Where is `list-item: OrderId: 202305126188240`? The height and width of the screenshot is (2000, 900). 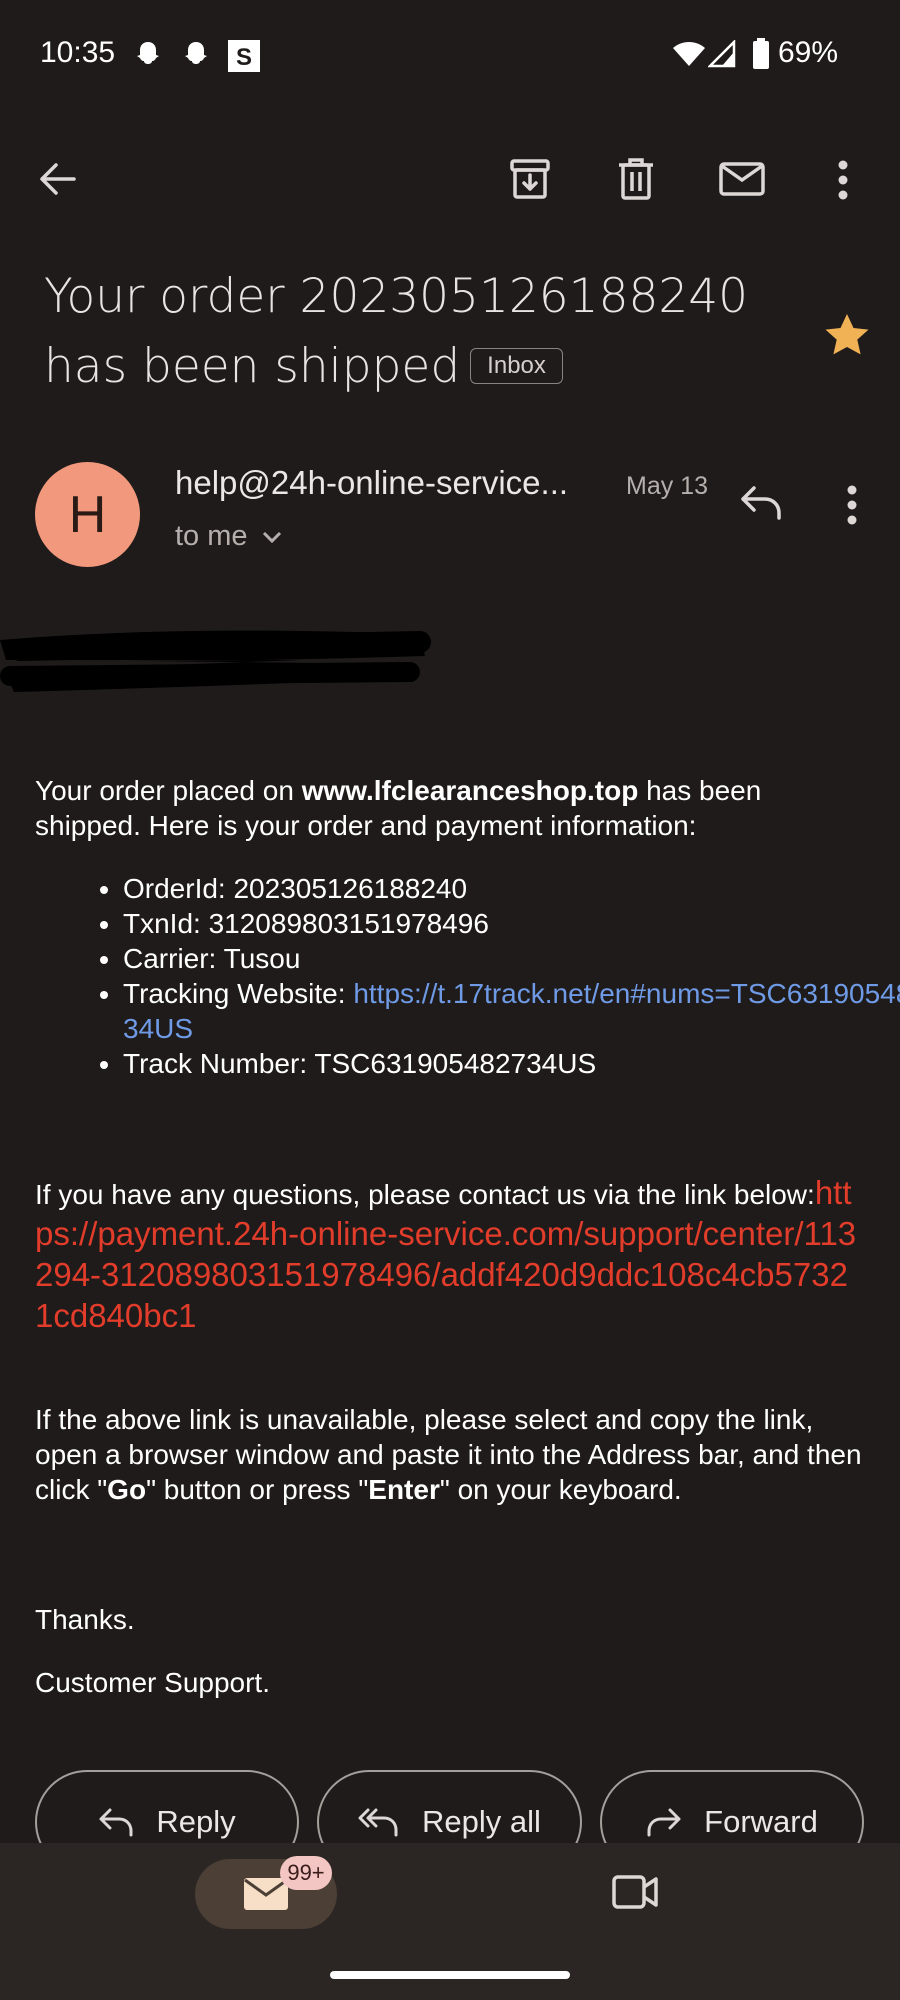
list-item: OrderId: 202305126188240 is located at coordinates (511, 888).